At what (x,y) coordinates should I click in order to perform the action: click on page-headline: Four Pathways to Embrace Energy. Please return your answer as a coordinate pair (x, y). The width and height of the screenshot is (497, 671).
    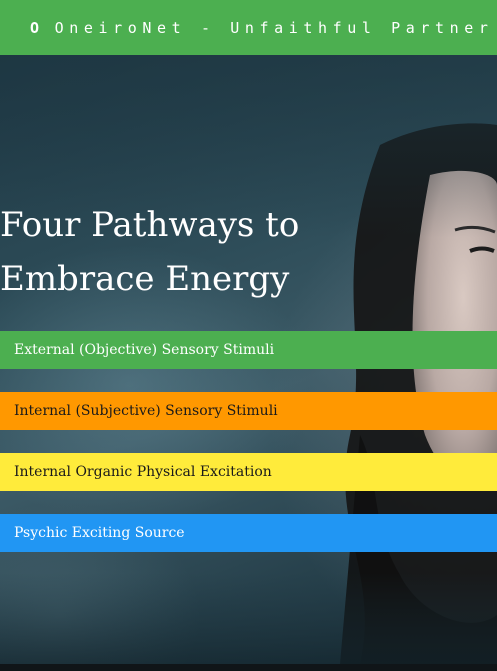
    Looking at the image, I should click on (150, 252).